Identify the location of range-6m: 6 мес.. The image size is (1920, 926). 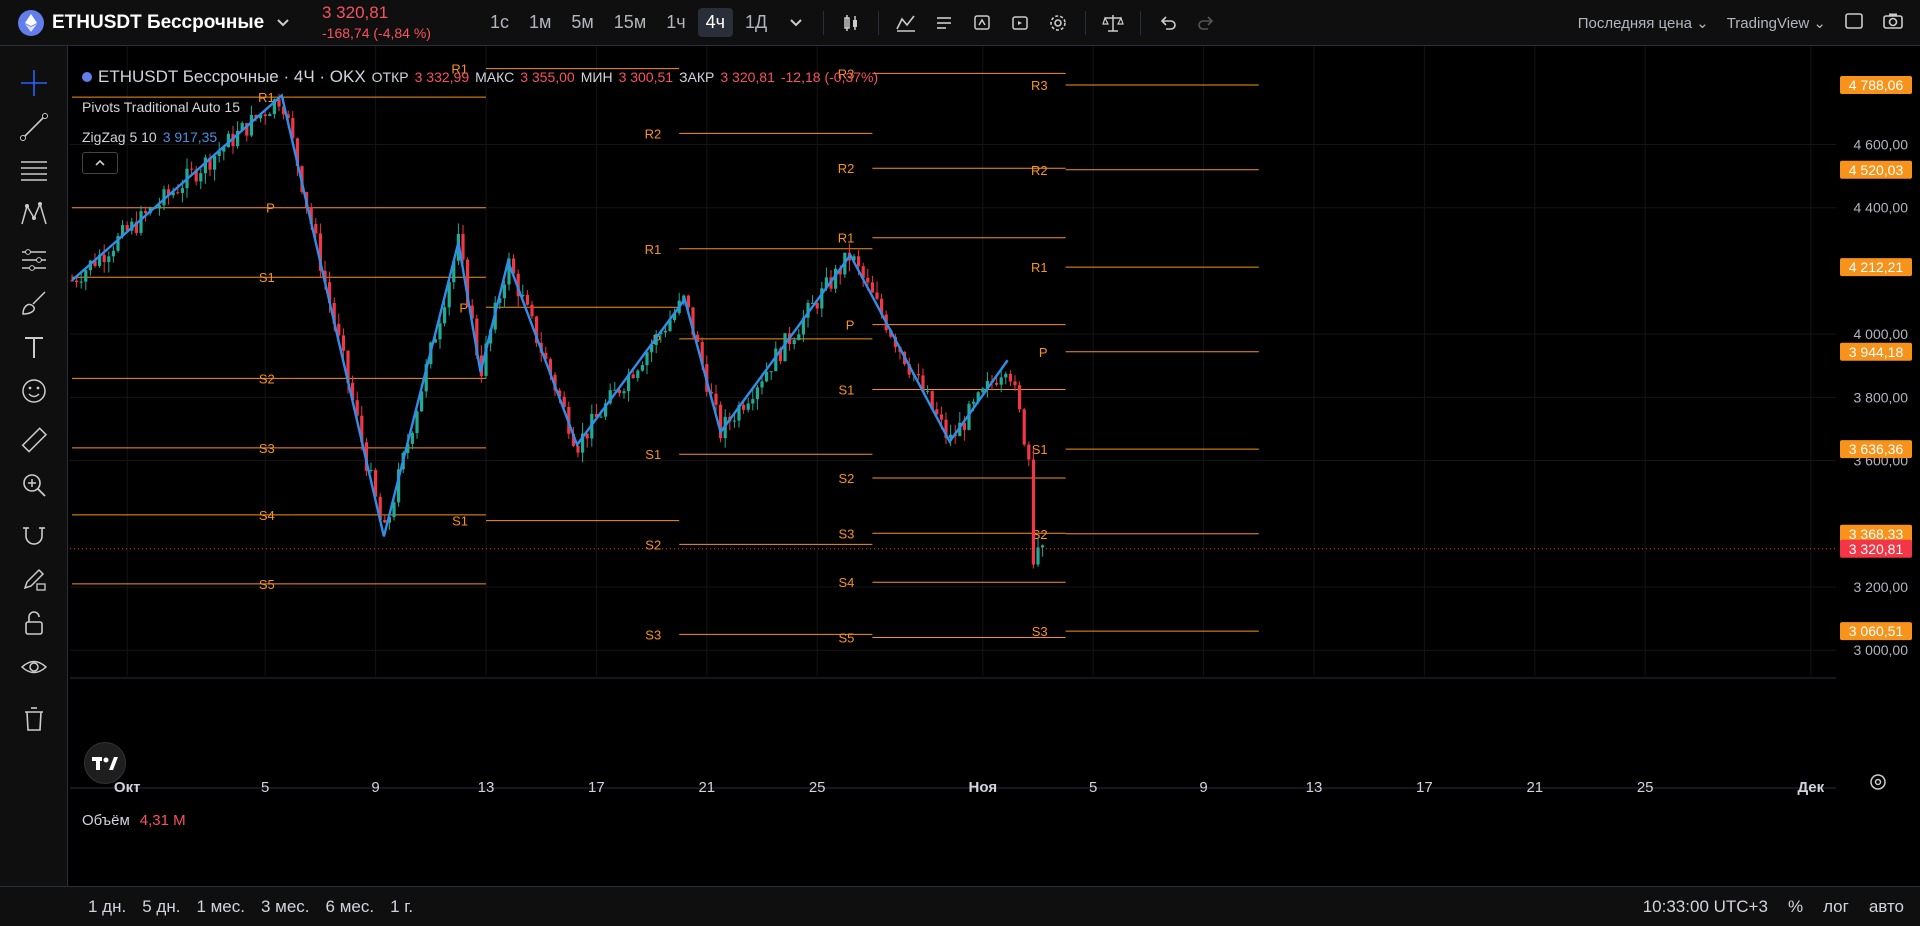
(350, 907).